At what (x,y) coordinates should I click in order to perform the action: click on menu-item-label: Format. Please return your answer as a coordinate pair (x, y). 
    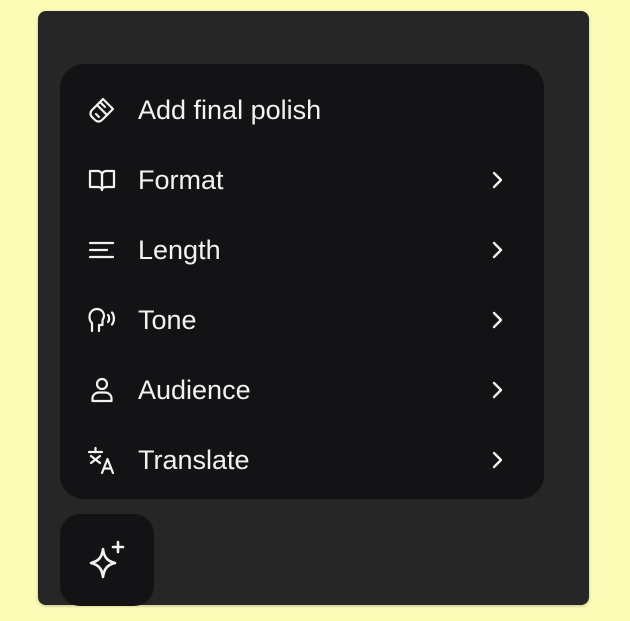
    Looking at the image, I should click on (181, 180).